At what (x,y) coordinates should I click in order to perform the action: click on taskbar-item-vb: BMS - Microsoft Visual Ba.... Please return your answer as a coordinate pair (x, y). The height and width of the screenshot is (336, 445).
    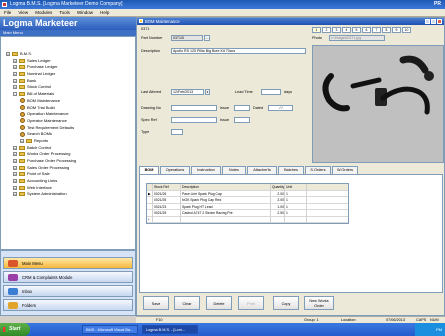
    Looking at the image, I should click on (110, 329).